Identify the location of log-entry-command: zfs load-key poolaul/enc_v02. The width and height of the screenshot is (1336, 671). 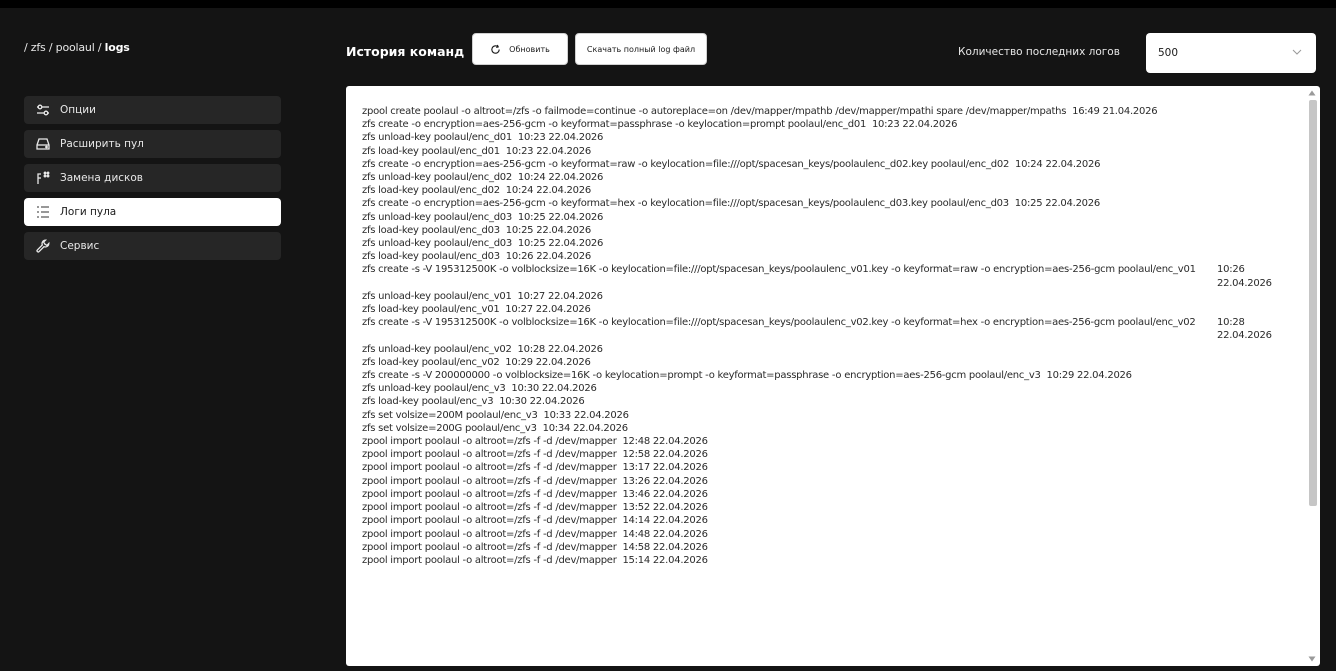
(431, 362).